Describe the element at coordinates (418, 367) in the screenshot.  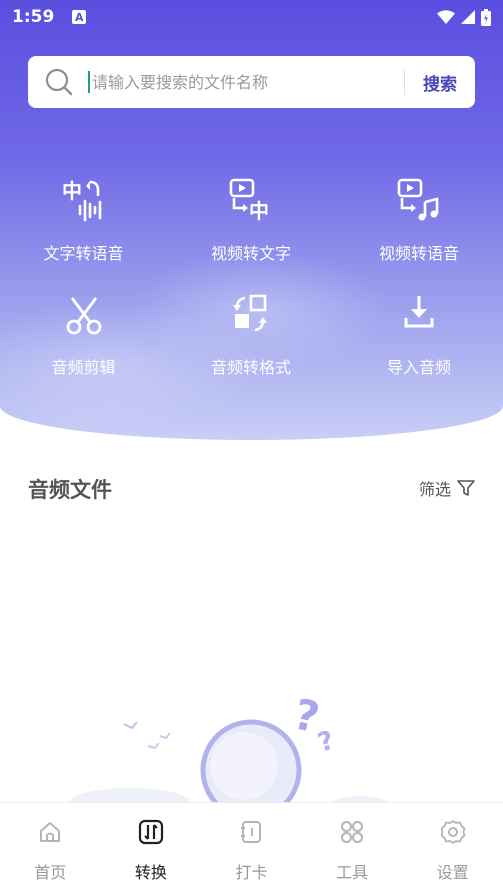
I see `feature-label: 导入音频` at that location.